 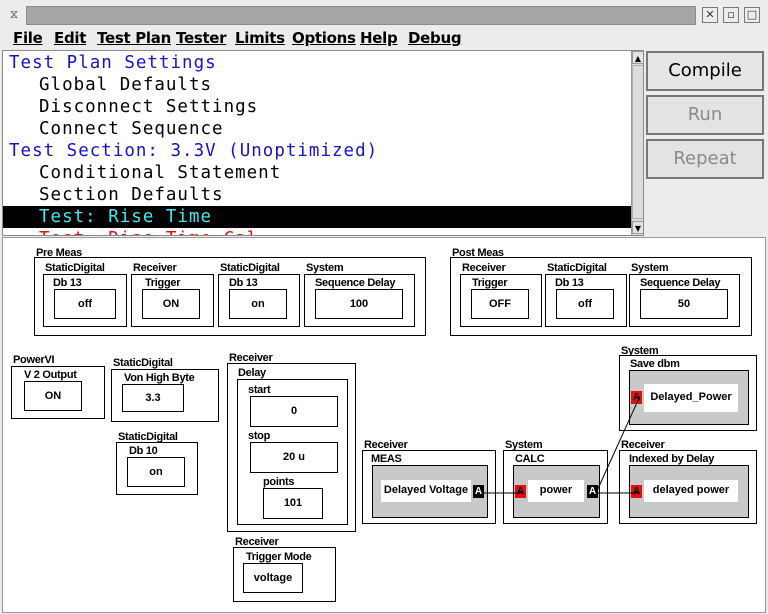 I want to click on stop-label: stop, so click(x=259, y=436).